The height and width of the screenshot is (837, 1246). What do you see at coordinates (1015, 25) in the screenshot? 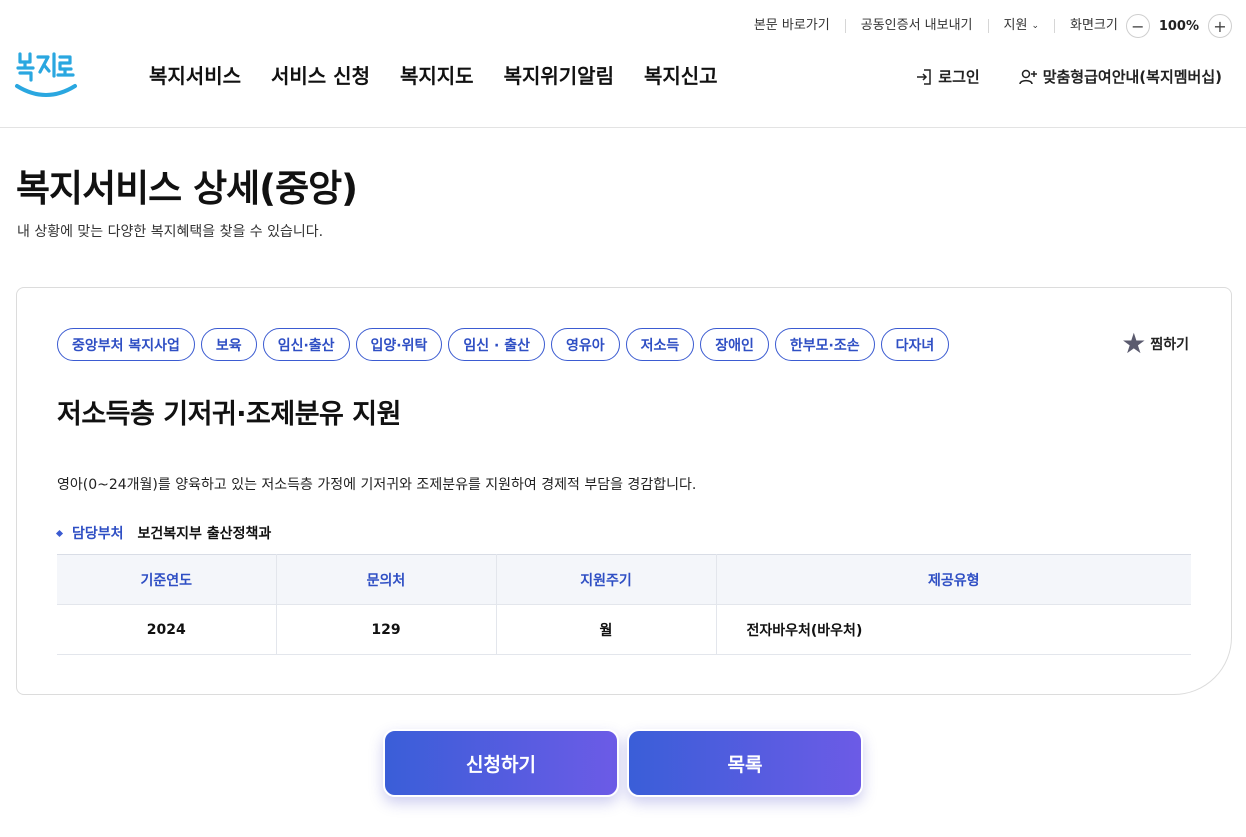
I see `support-label: 지원` at bounding box center [1015, 25].